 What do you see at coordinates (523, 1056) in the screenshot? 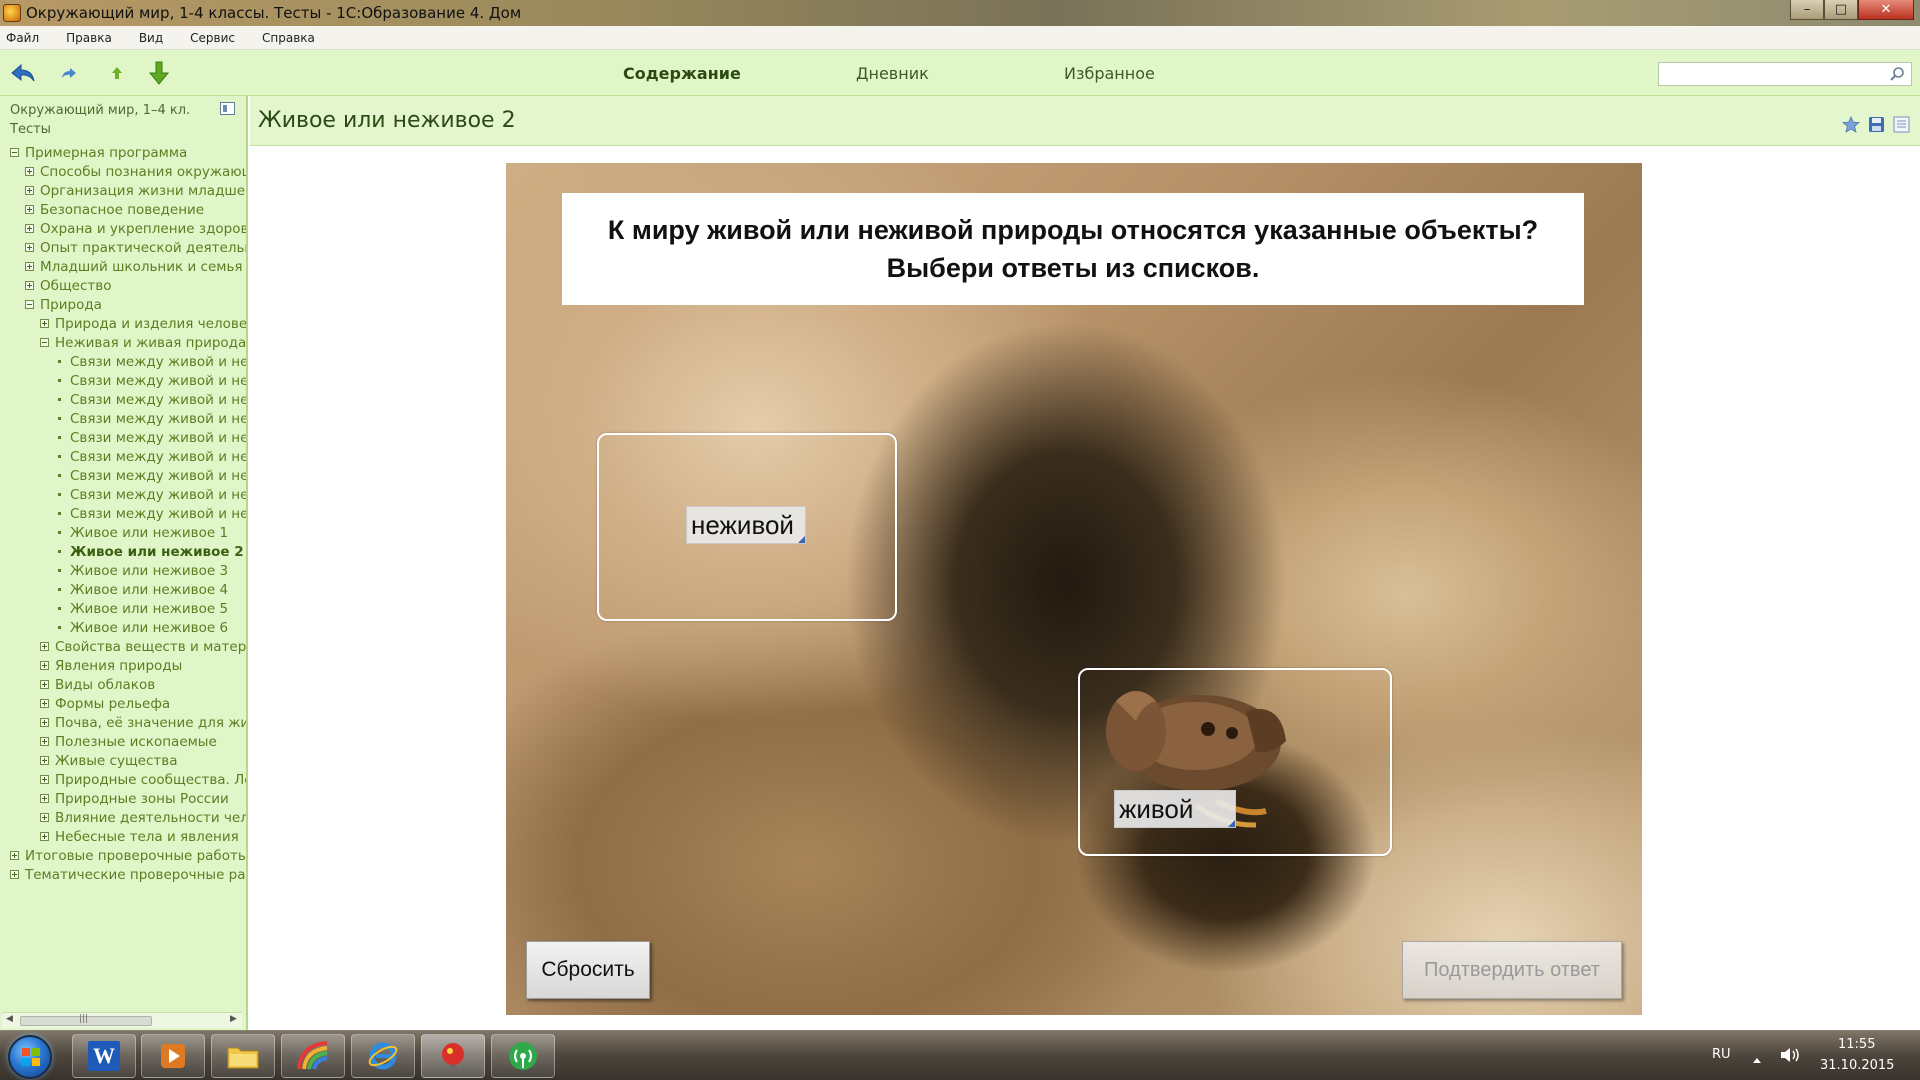
I see `taskbar-network-app` at bounding box center [523, 1056].